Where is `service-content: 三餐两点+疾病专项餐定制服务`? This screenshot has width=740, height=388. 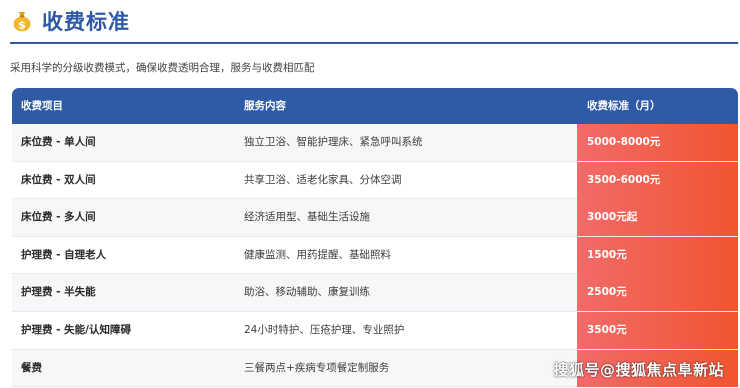 service-content: 三餐两点+疾病专项餐定制服务 is located at coordinates (317, 367).